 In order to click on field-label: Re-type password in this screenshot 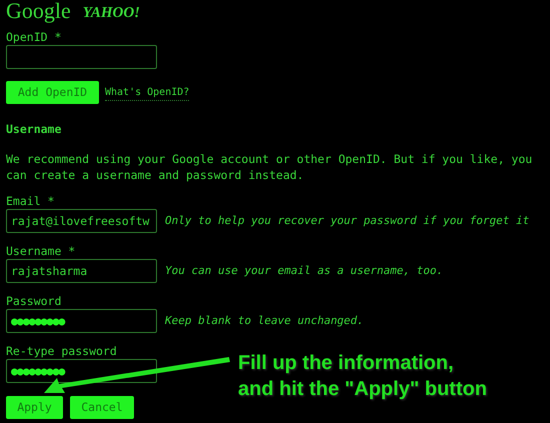, I will do `click(62, 351)`.